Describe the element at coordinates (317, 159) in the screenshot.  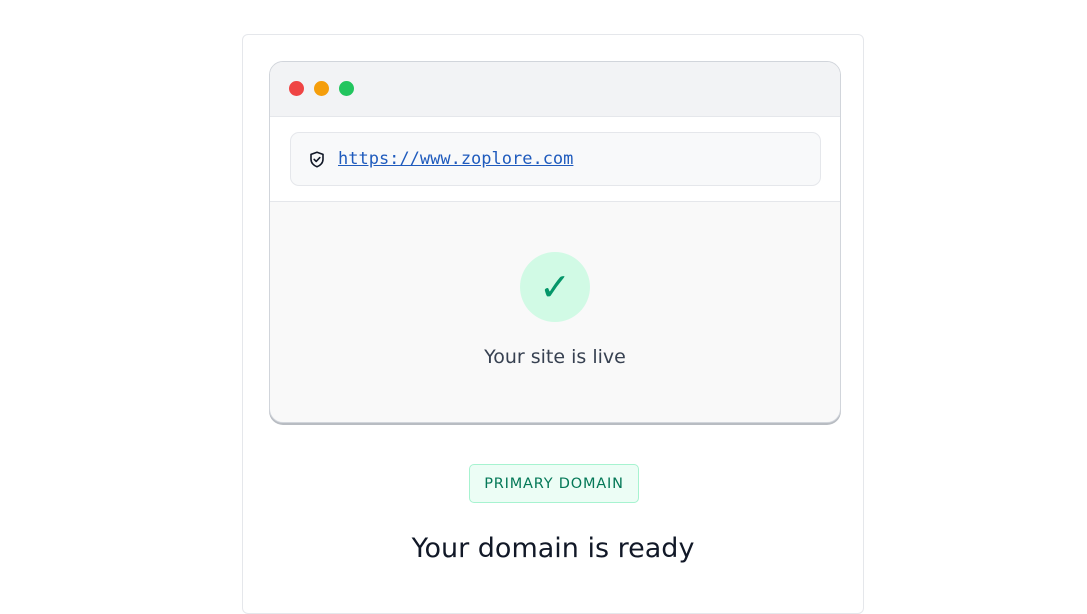
I see `shield-check-icon` at that location.